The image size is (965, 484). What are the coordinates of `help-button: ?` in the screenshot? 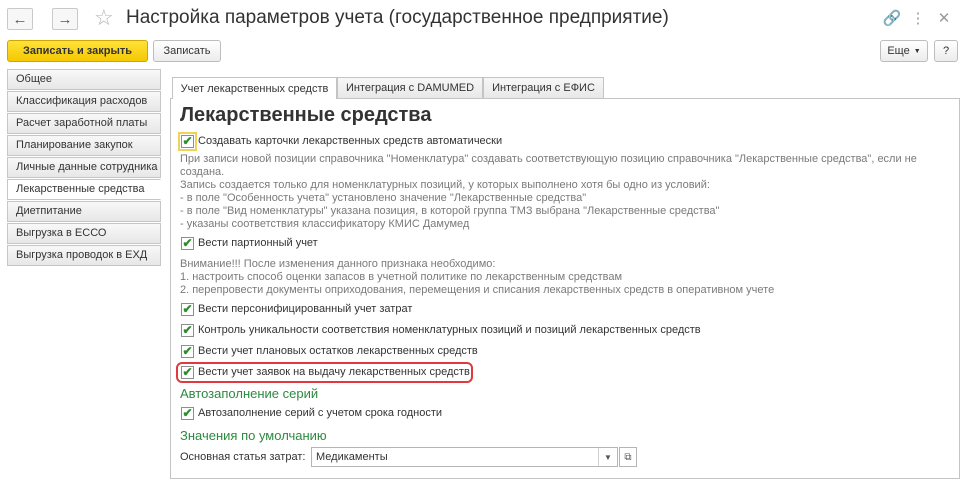 It's located at (946, 51).